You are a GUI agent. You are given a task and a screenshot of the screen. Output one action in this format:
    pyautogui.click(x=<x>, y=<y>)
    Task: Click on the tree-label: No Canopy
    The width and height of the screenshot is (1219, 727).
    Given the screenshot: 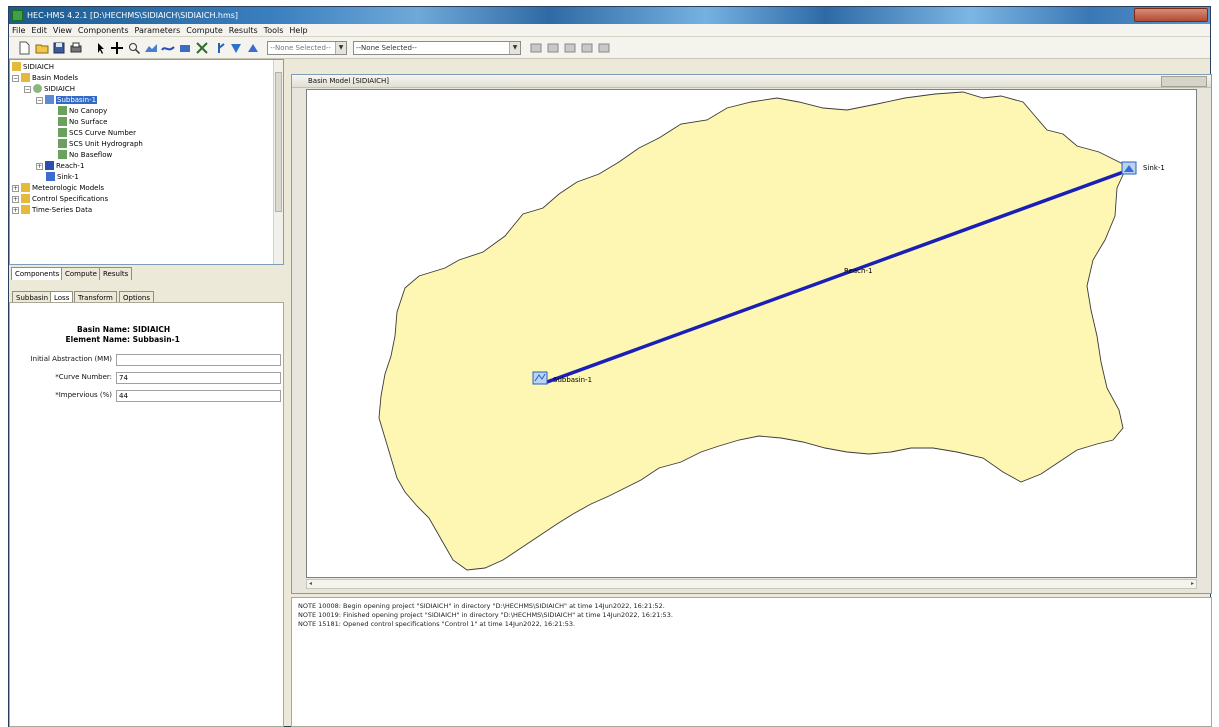 What is the action you would take?
    pyautogui.click(x=88, y=111)
    